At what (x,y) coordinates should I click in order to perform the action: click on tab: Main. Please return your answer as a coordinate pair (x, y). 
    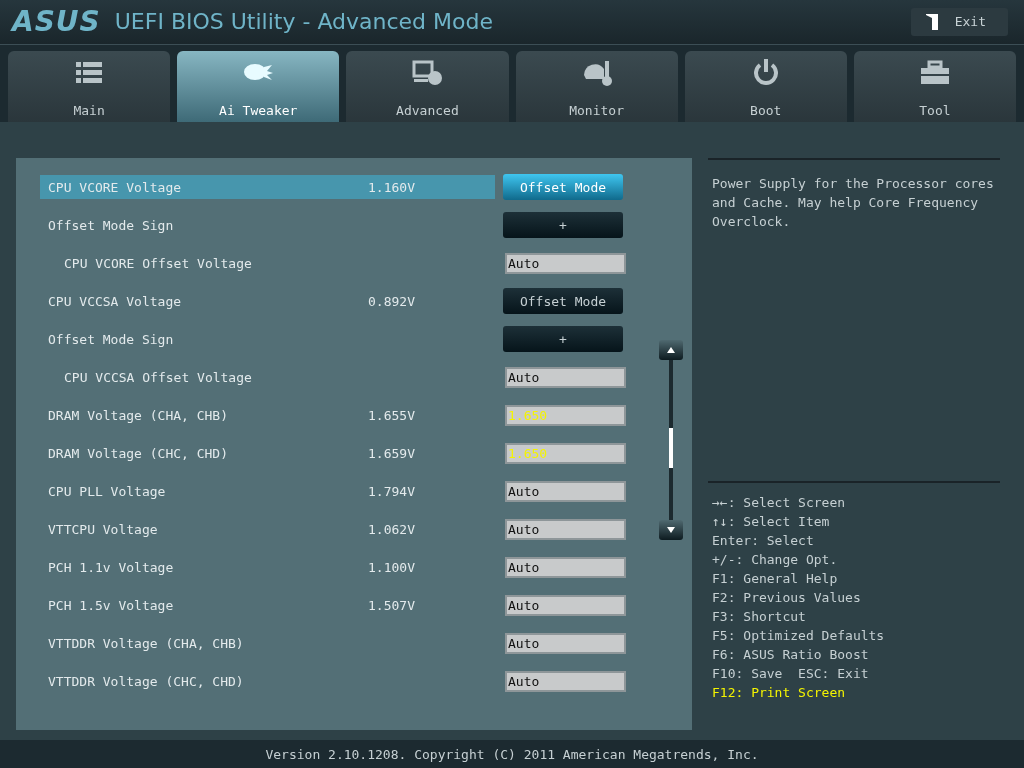
    Looking at the image, I should click on (89, 86).